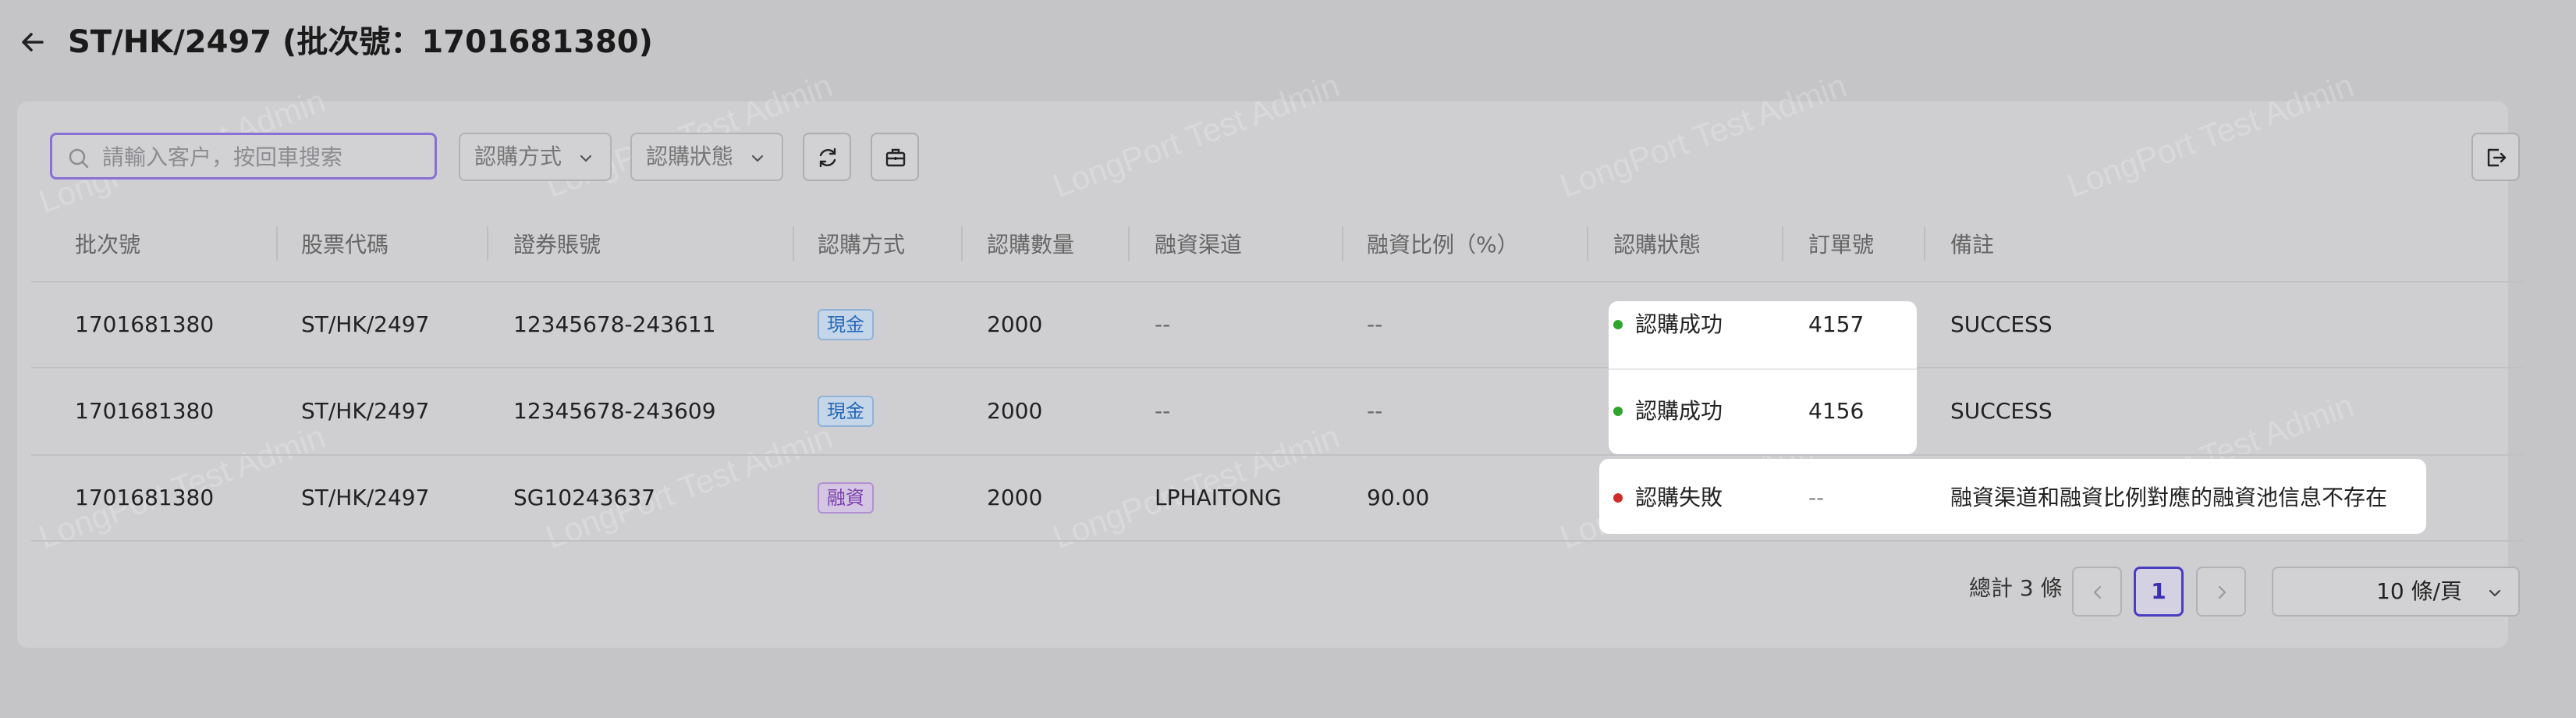 Image resolution: width=2576 pixels, height=718 pixels. What do you see at coordinates (1816, 497) in the screenshot?
I see `cell-order: --` at bounding box center [1816, 497].